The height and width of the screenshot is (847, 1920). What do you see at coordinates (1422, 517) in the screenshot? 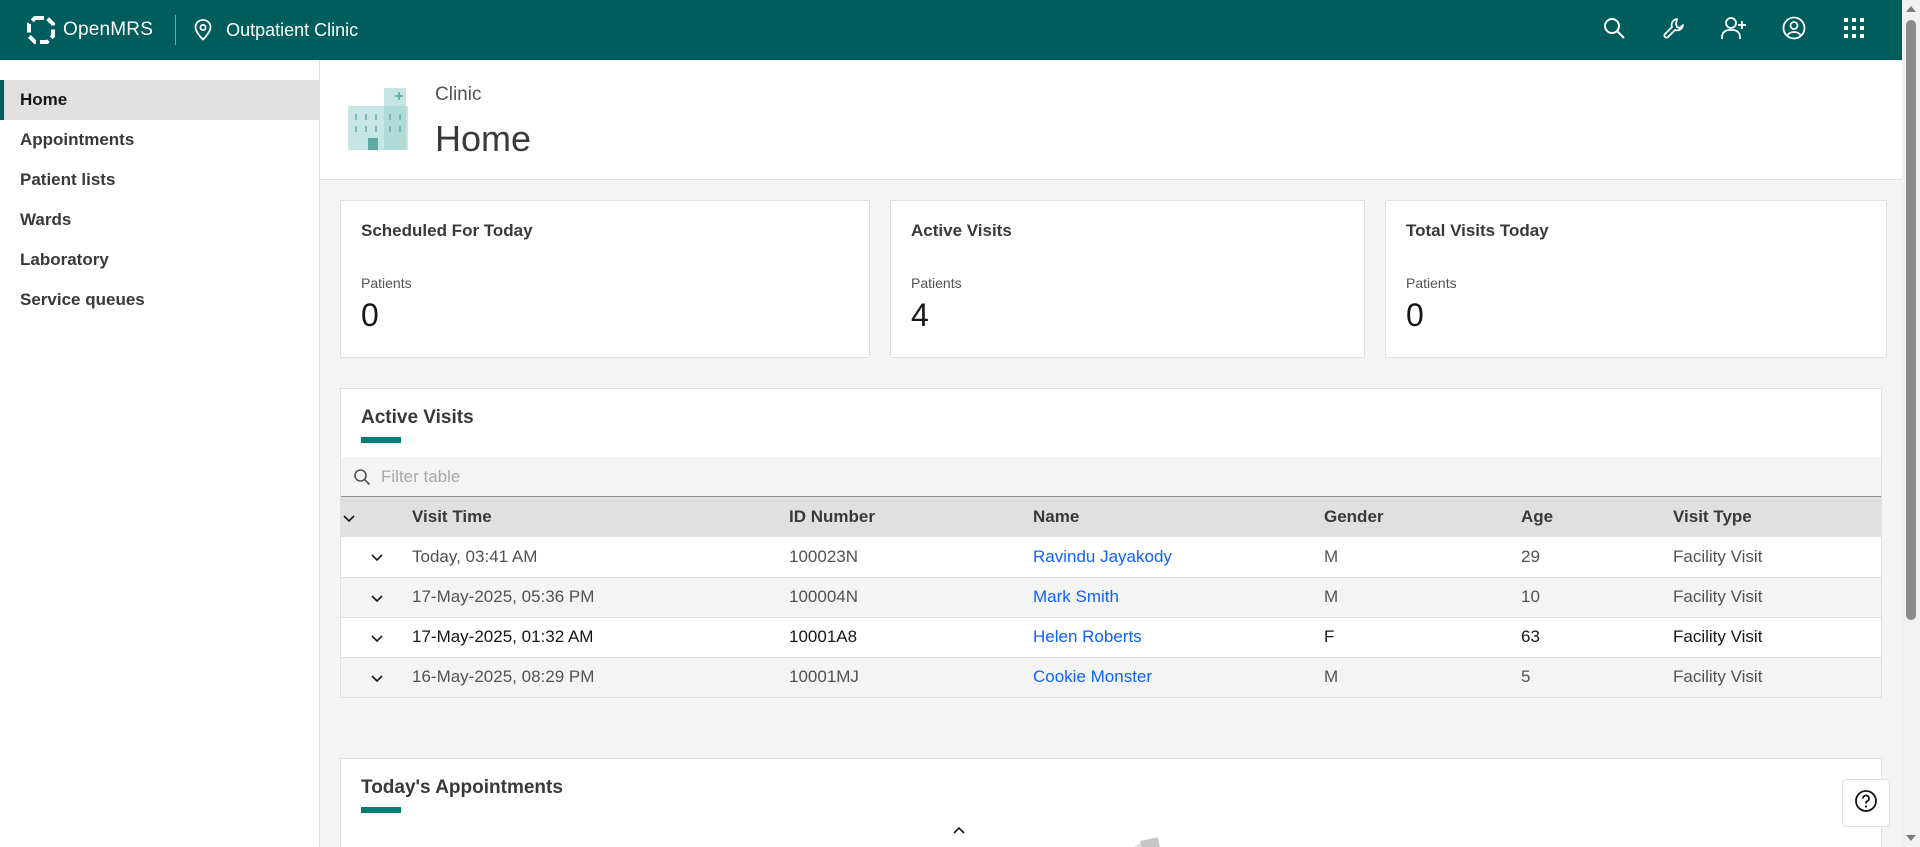
I see `column-header-gender: Gender` at bounding box center [1422, 517].